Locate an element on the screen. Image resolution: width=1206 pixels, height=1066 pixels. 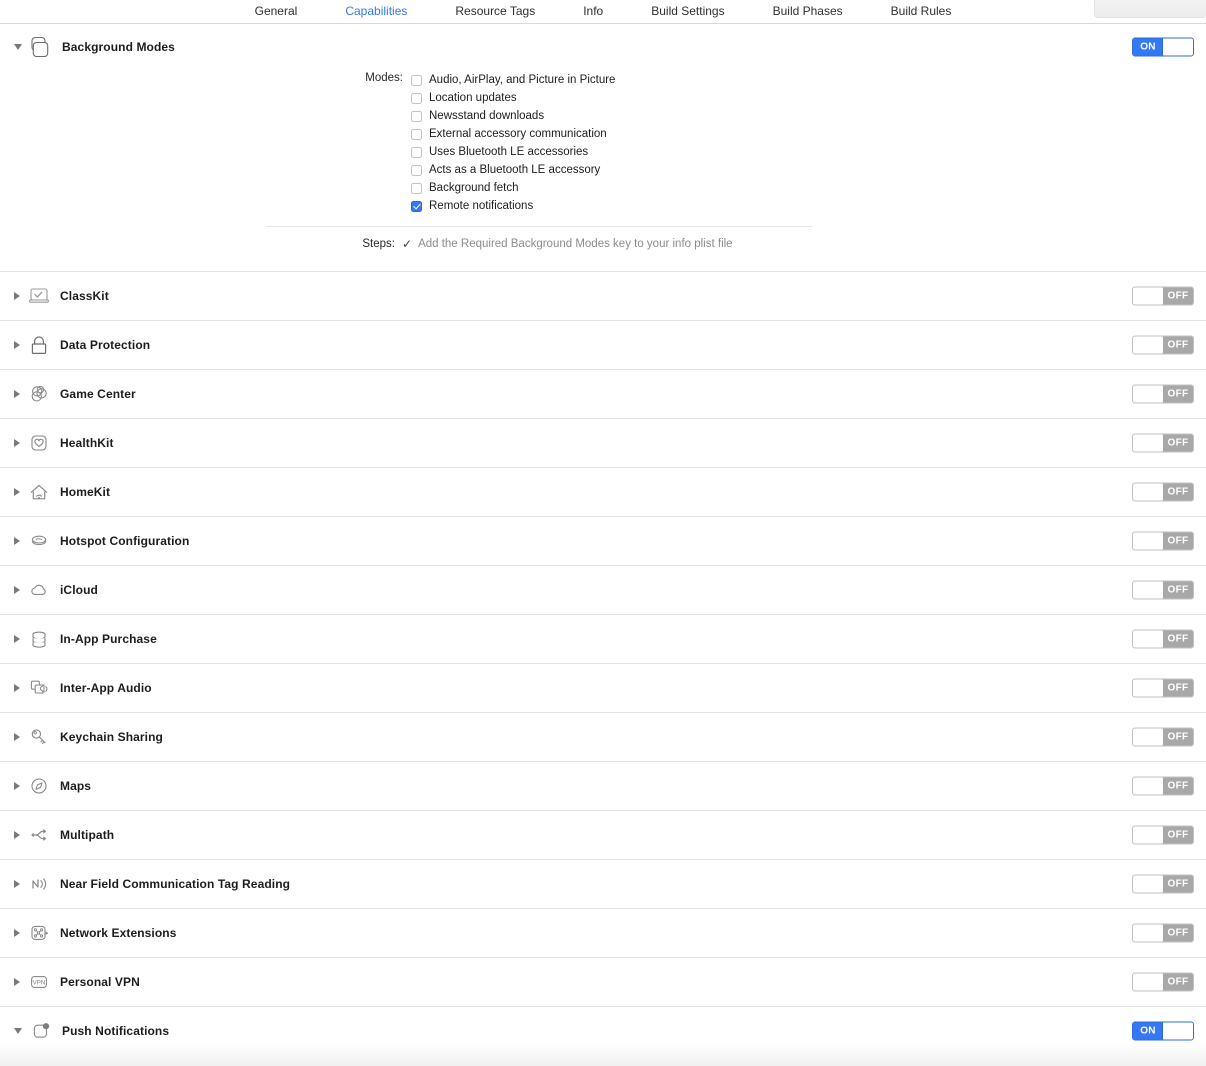
mode-label: Background fetch is located at coordinates (474, 188).